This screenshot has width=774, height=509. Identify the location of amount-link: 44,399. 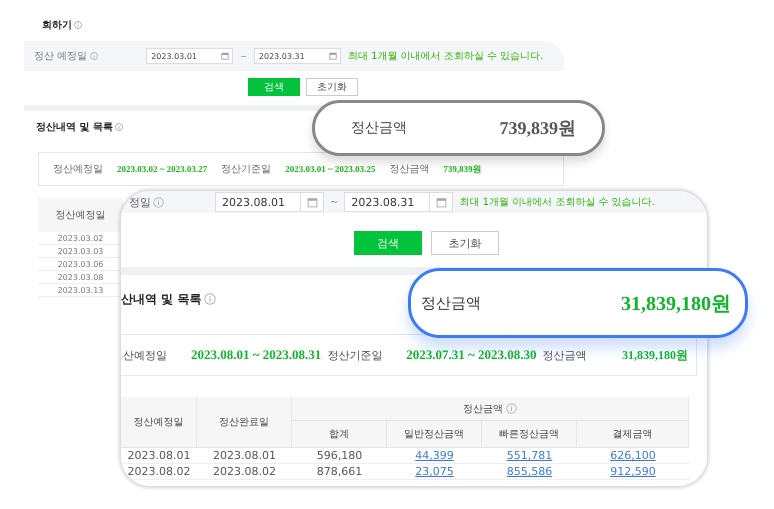
(434, 455).